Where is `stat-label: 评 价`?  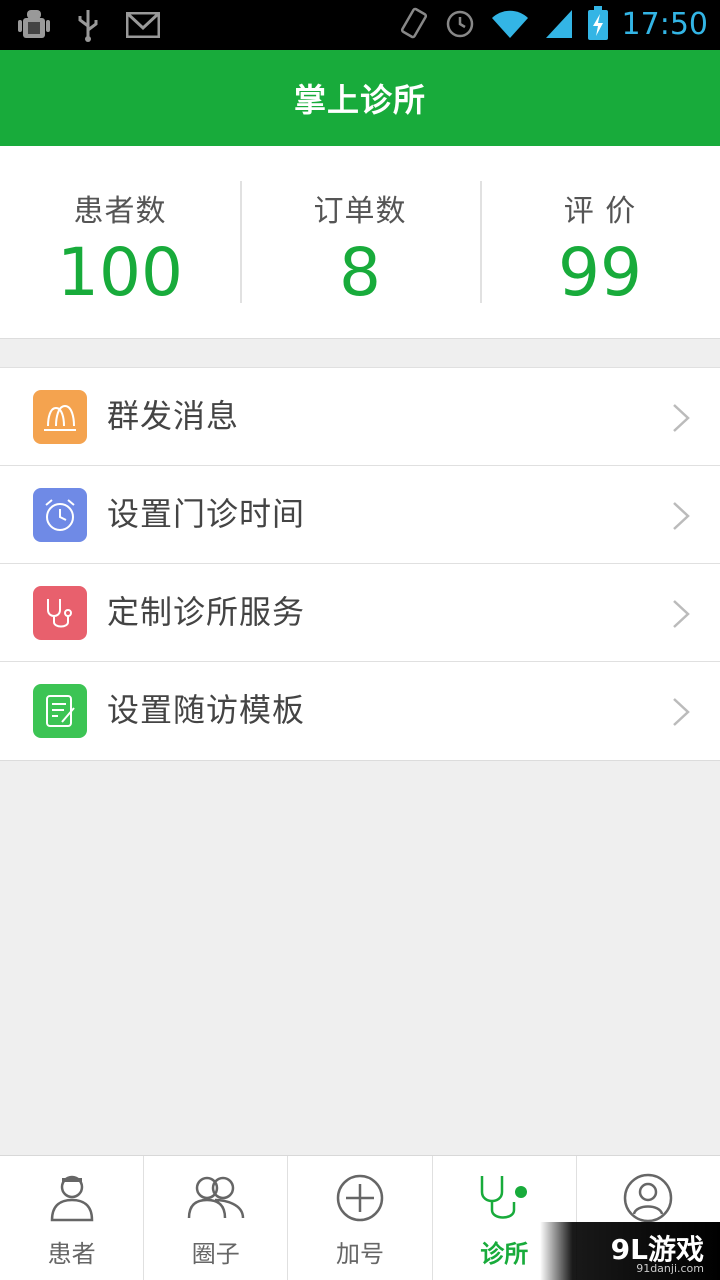
stat-label: 评 价 is located at coordinates (600, 211).